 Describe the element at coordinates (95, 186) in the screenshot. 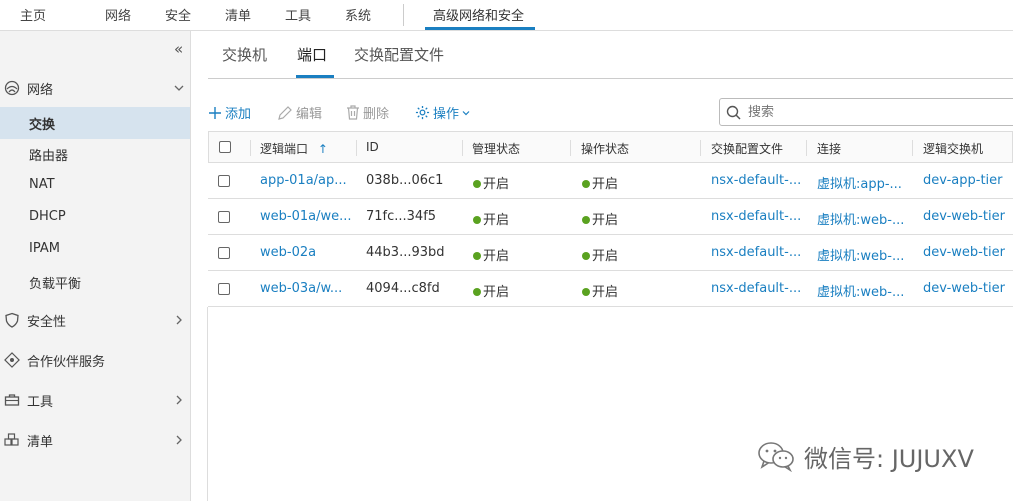

I see `sidebar-item-nat: NAT` at that location.